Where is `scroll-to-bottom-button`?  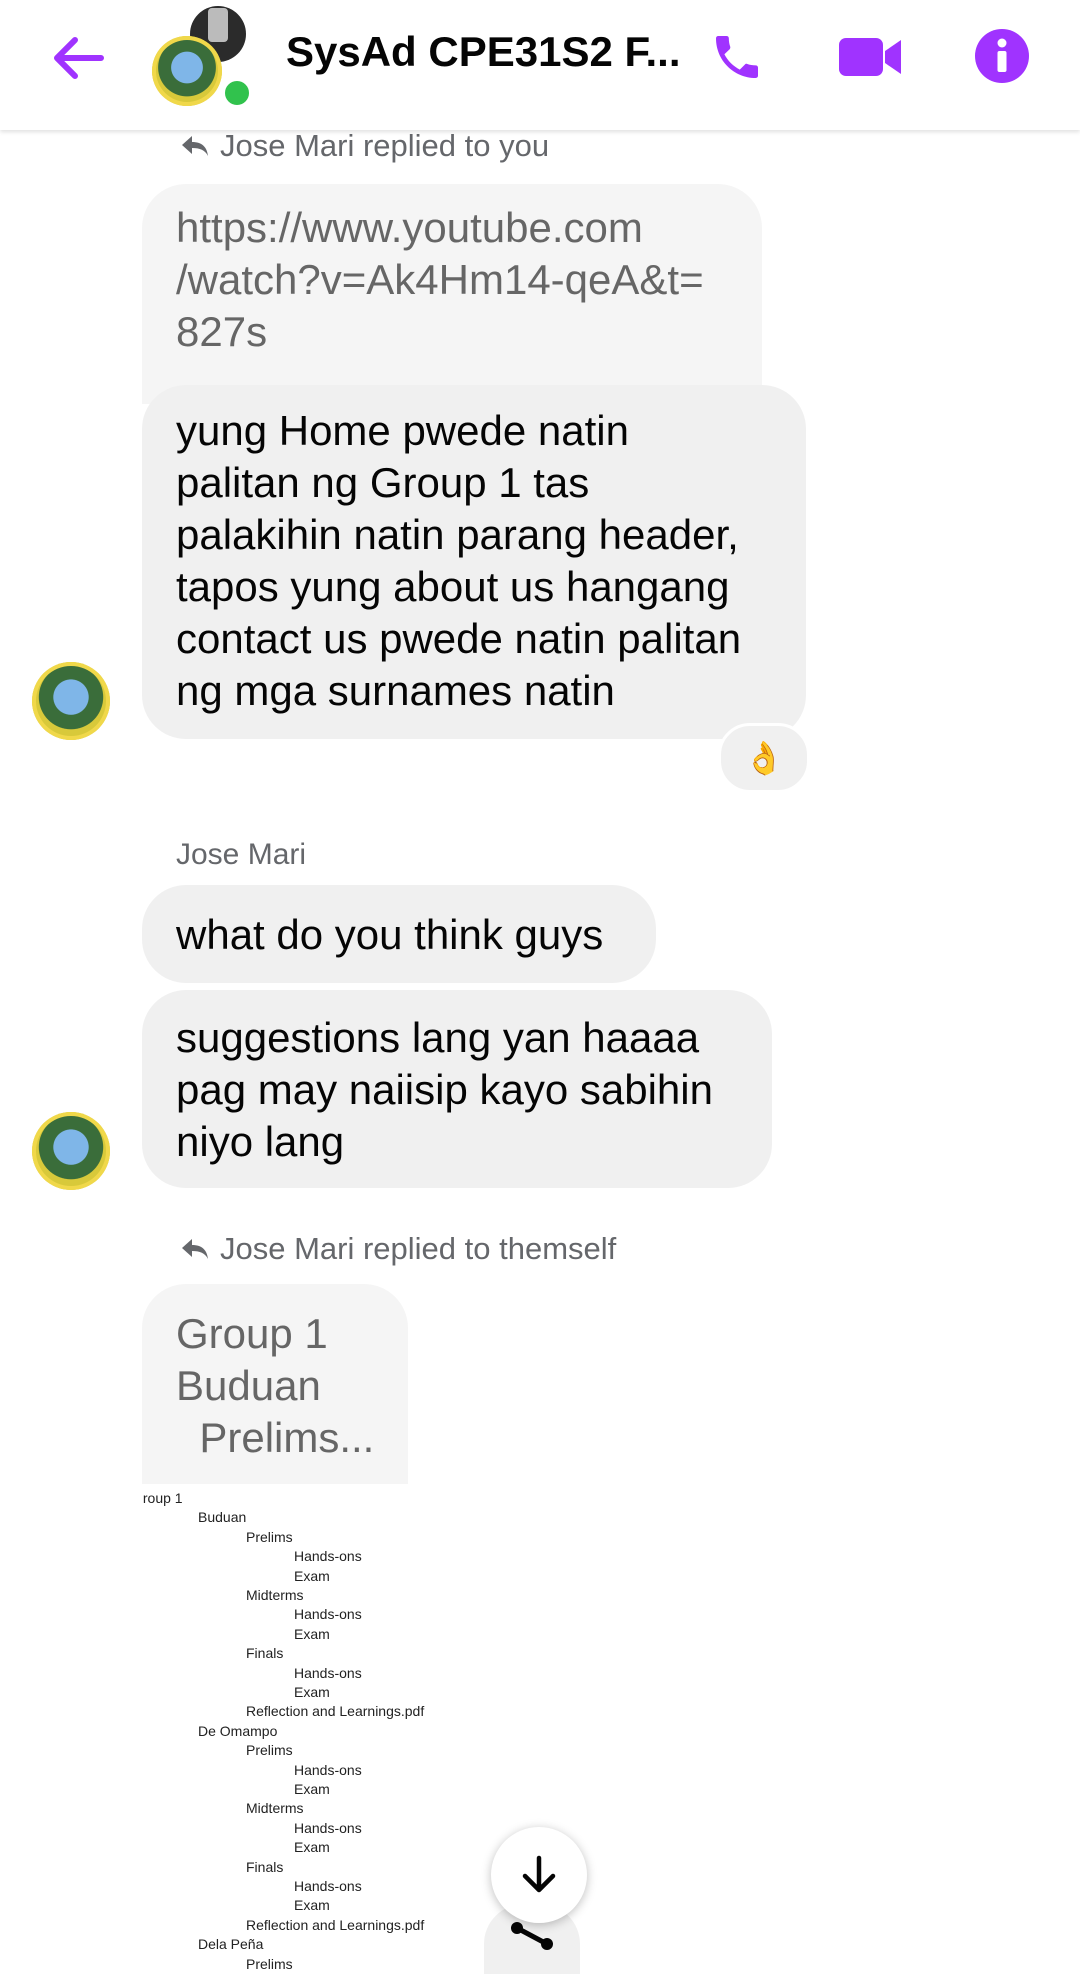
scroll-to-bottom-button is located at coordinates (539, 1875).